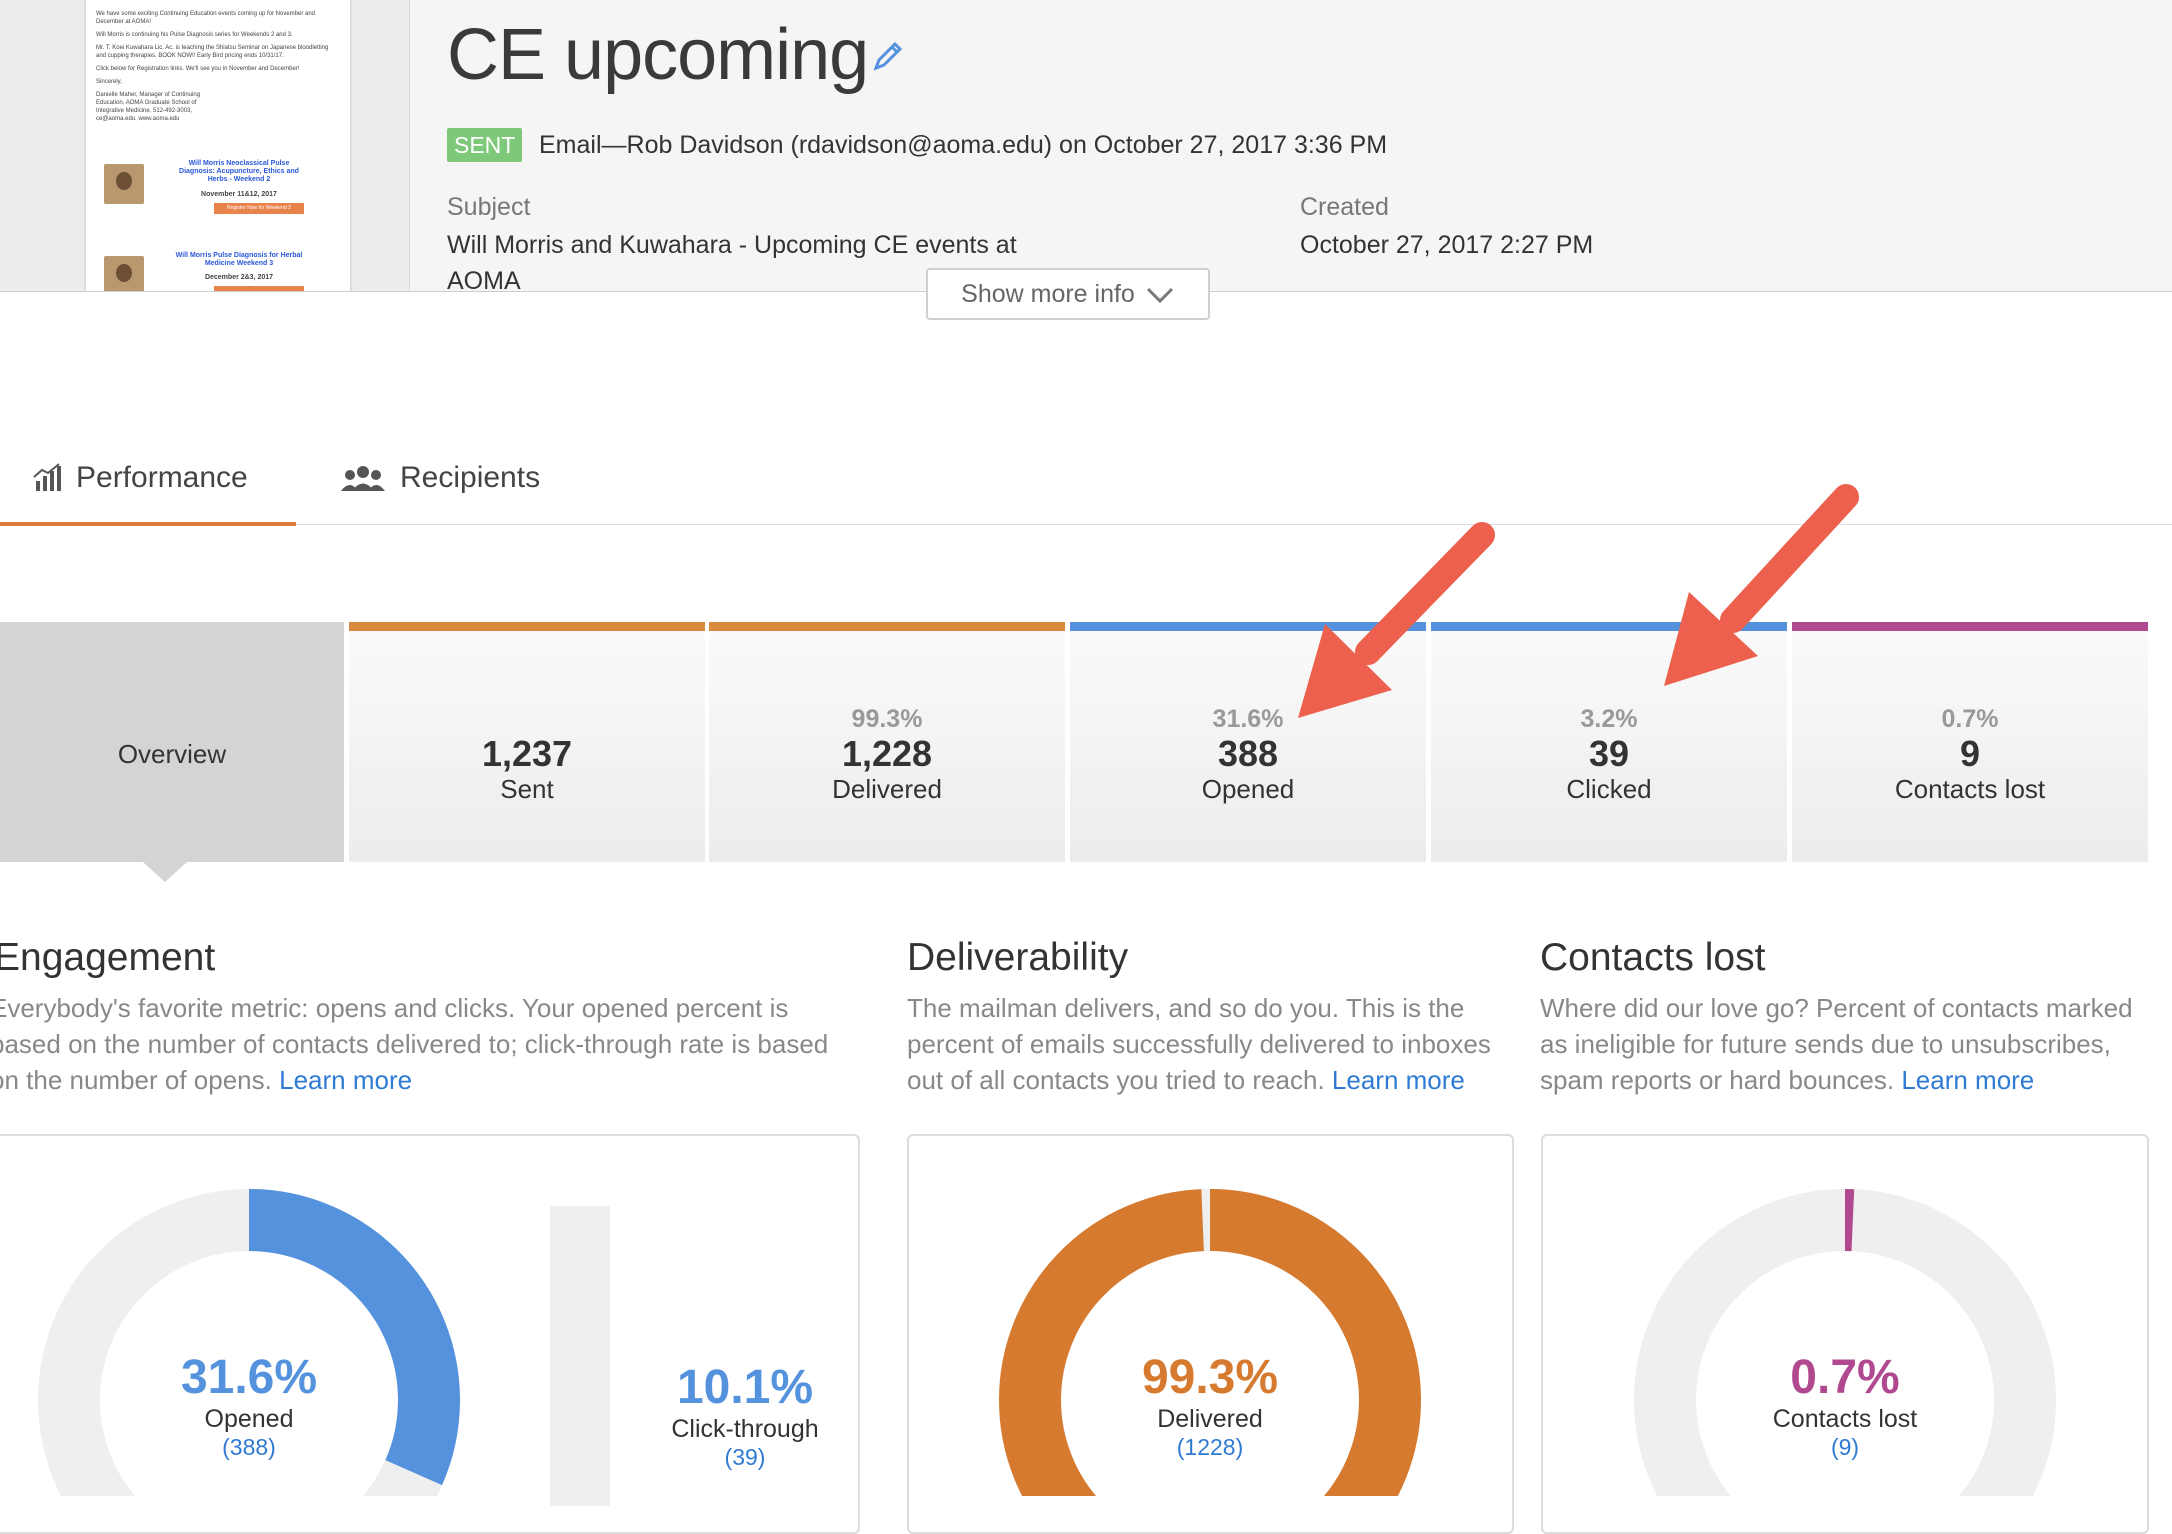 Image resolution: width=2172 pixels, height=1534 pixels. Describe the element at coordinates (1210, 1377) in the screenshot. I see `ring-percent: 99.3%` at that location.